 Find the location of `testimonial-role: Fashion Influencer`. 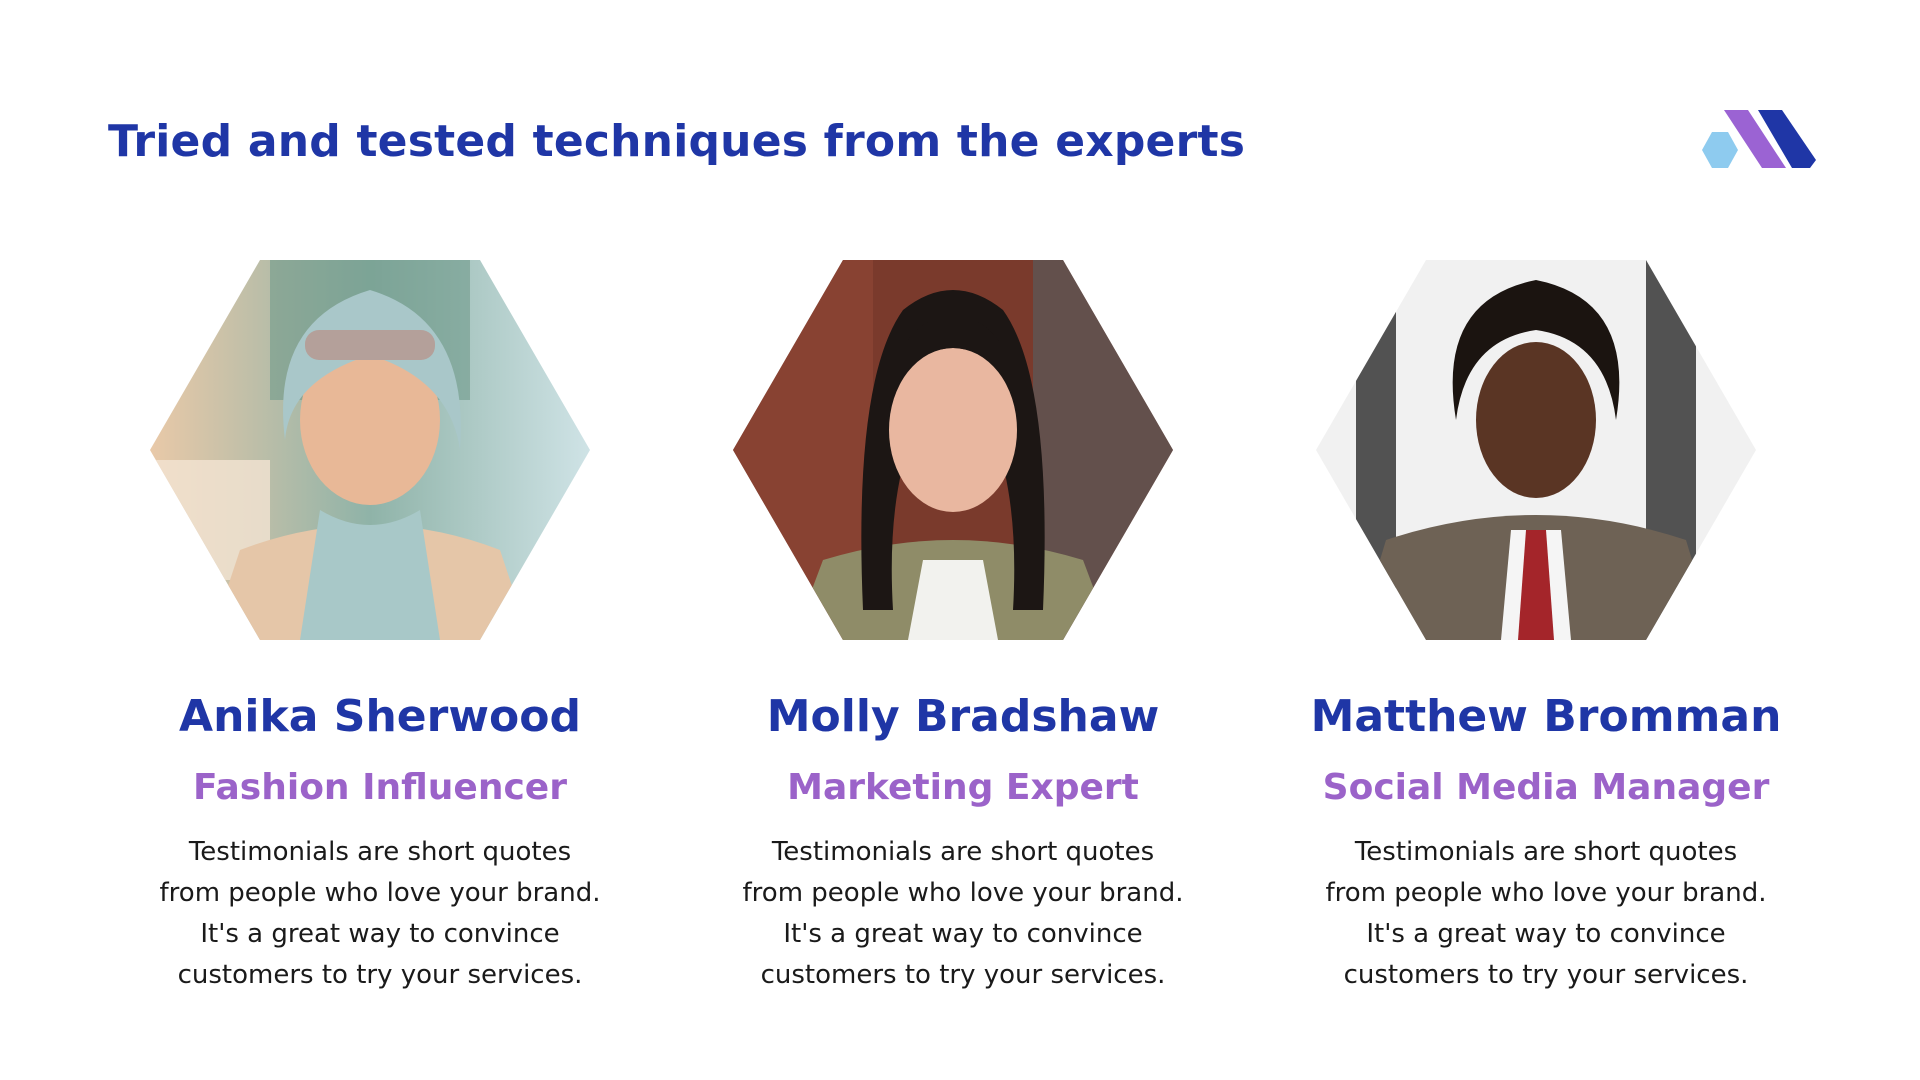

testimonial-role: Fashion Influencer is located at coordinates (380, 787).